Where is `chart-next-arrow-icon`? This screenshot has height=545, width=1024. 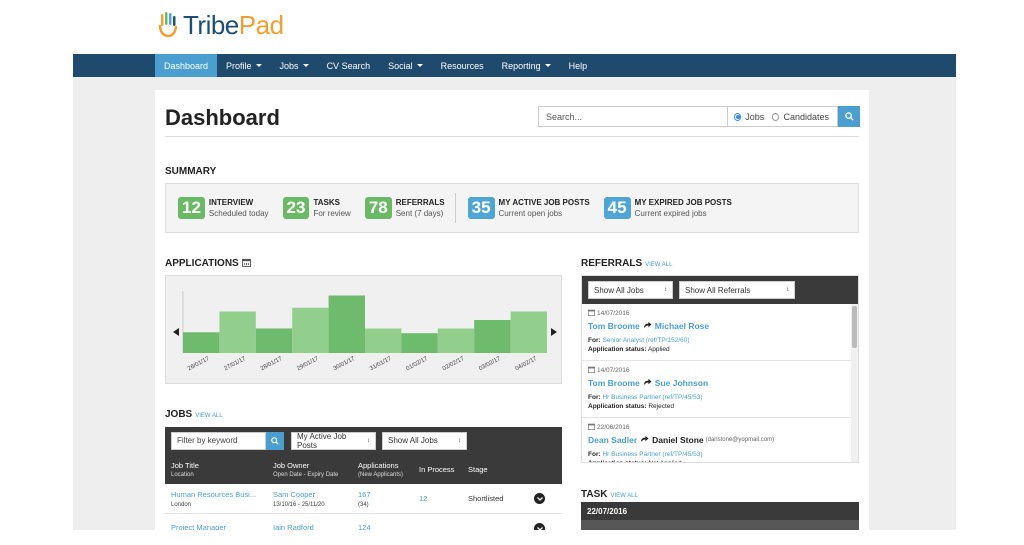 chart-next-arrow-icon is located at coordinates (554, 332).